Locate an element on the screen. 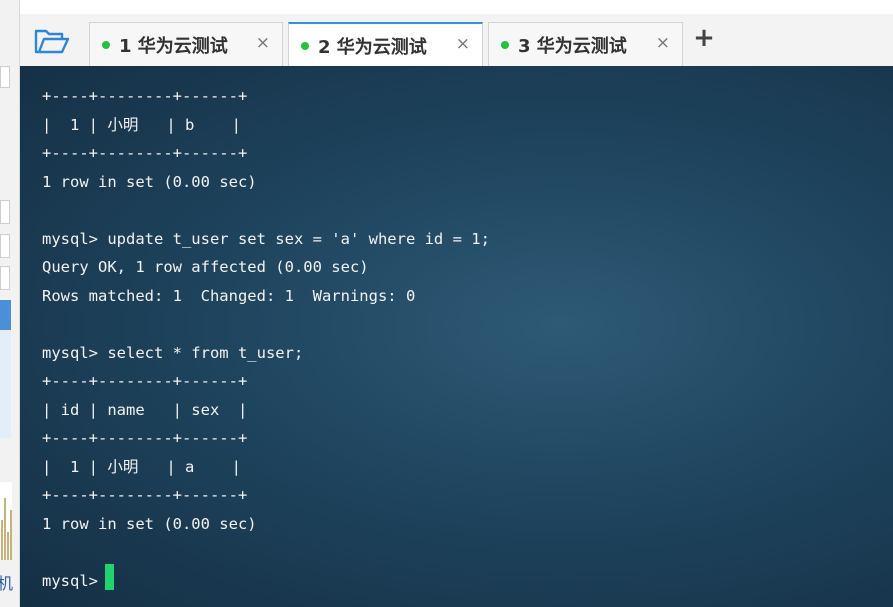  tab-label: 1 华为云测试 is located at coordinates (173, 46).